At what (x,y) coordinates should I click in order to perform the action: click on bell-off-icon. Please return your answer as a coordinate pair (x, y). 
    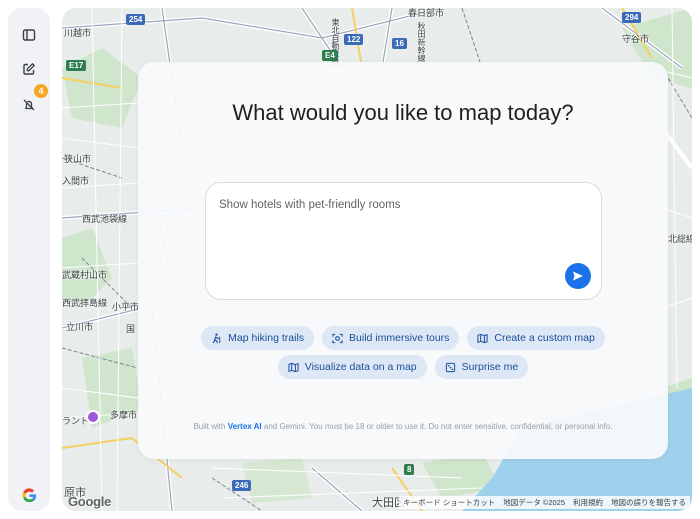
    Looking at the image, I should click on (29, 105).